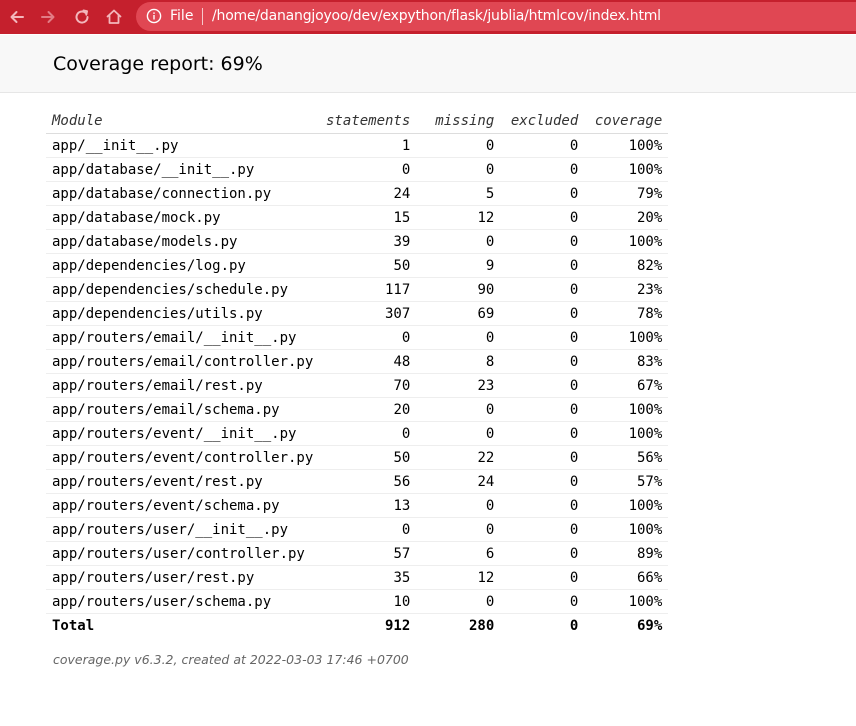  I want to click on total-row: Total 912 280 0 69%, so click(357, 626).